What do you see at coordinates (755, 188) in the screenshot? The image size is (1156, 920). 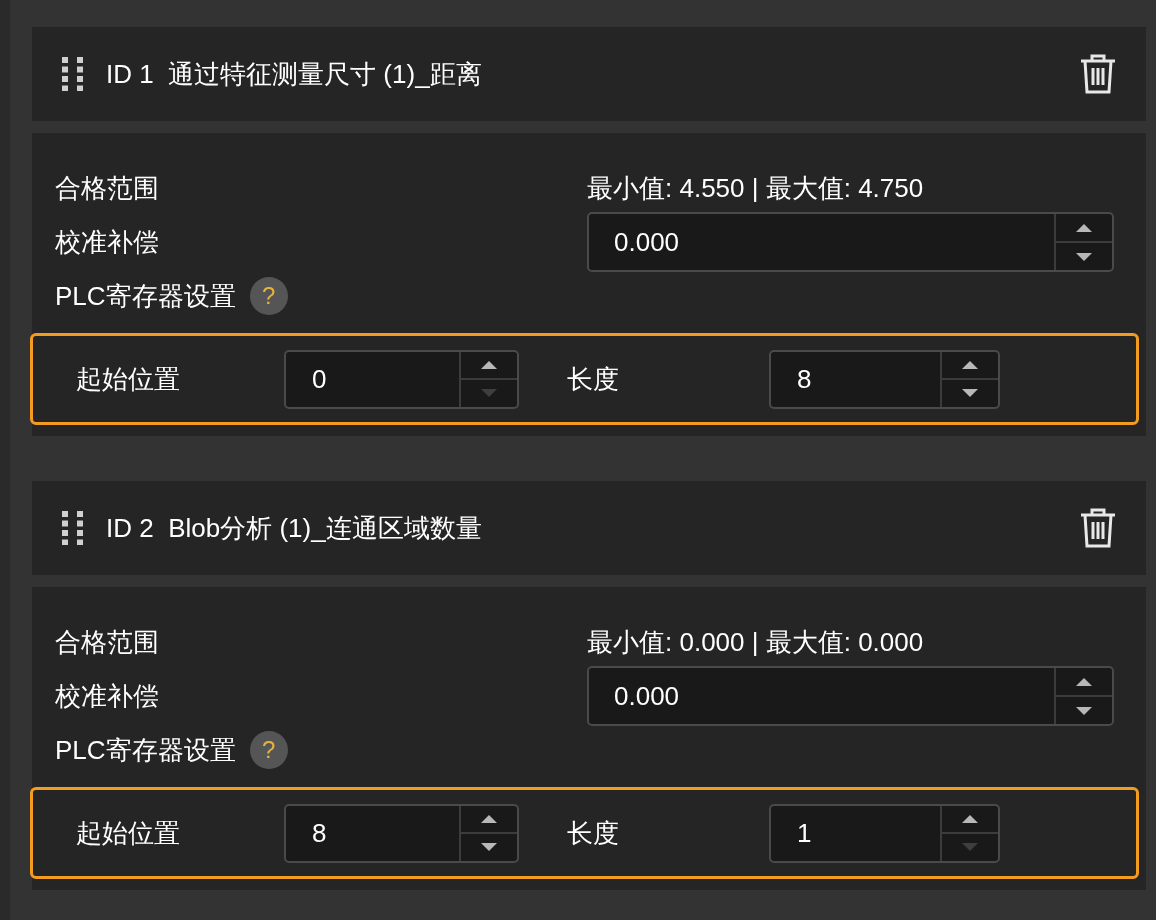 I see `range-value: 最小值: 4.550 | 最大值: 4.750` at bounding box center [755, 188].